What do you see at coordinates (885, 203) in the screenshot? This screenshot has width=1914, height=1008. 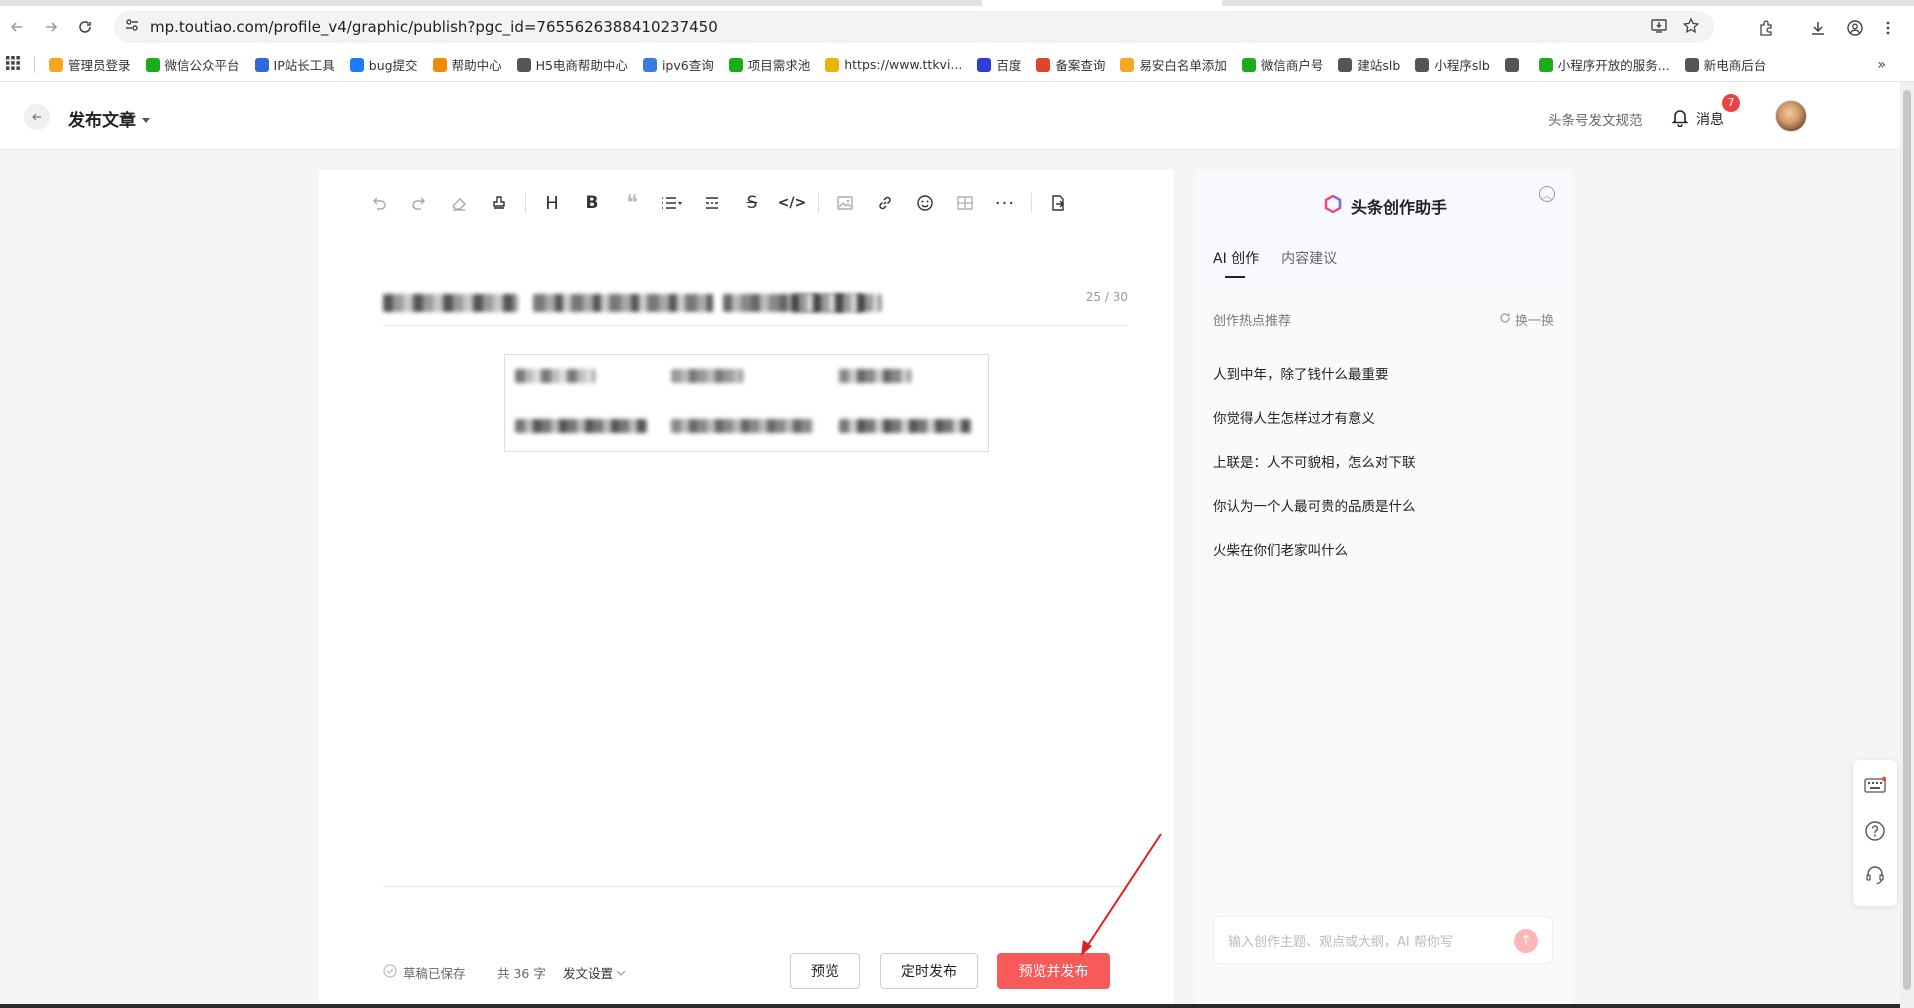 I see `link-icon` at bounding box center [885, 203].